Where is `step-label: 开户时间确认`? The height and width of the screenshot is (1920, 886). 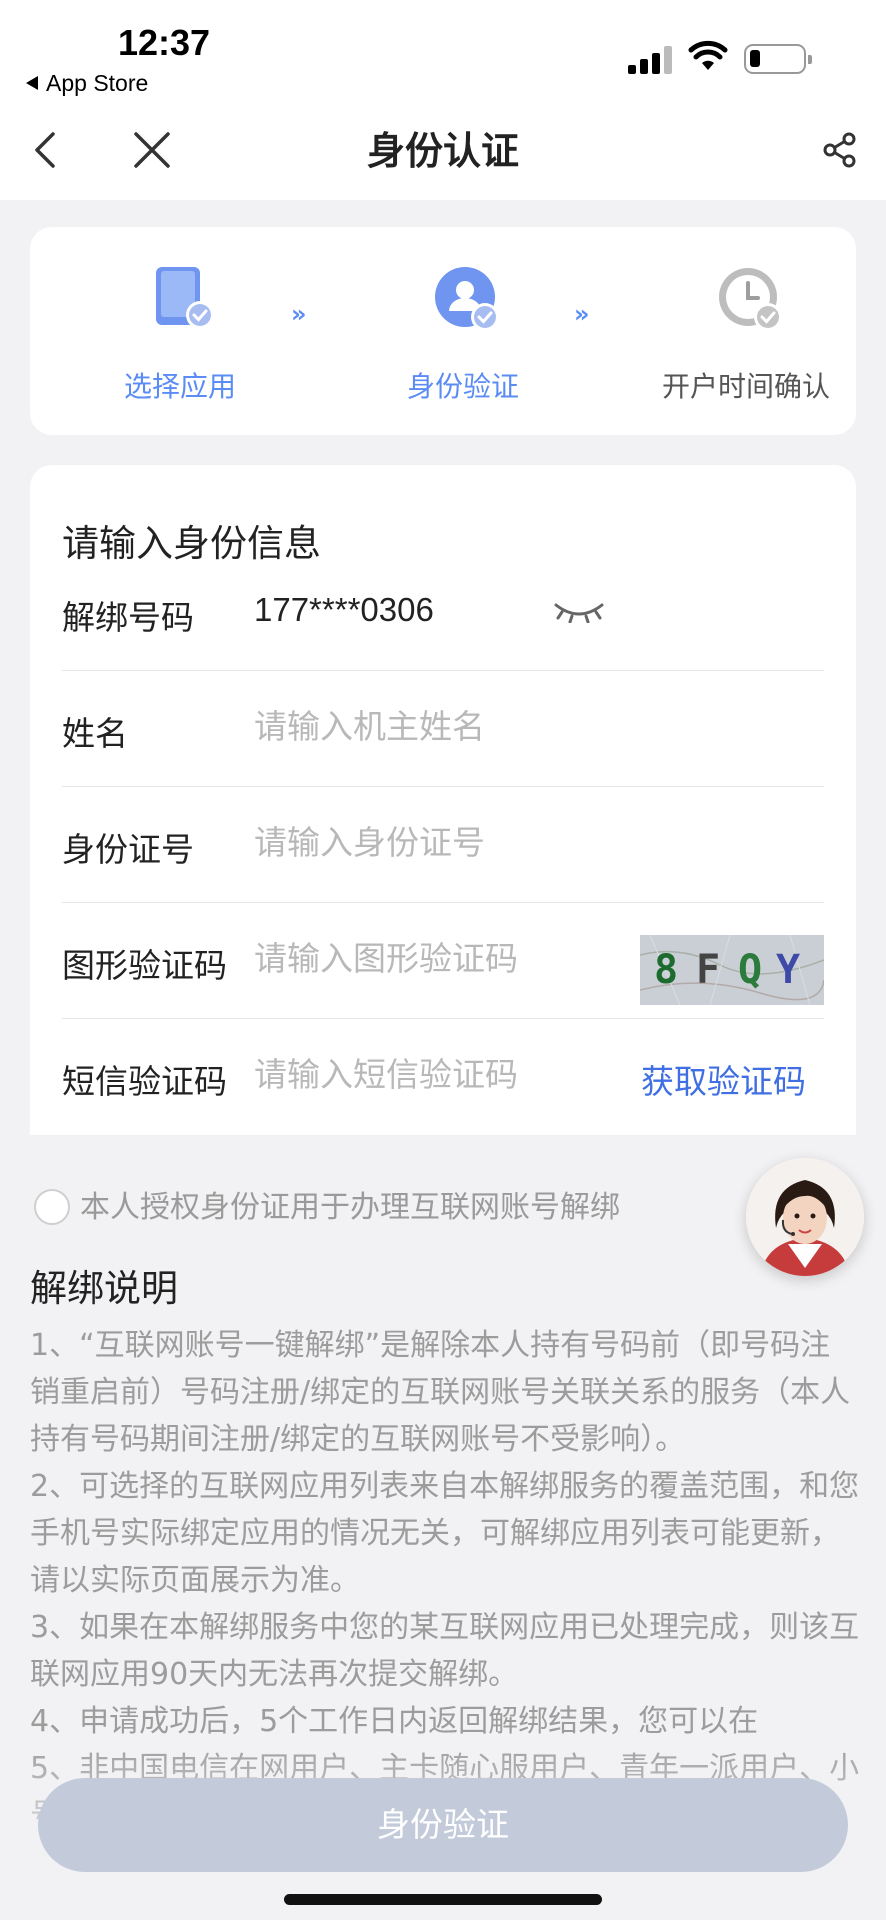 step-label: 开户时间确认 is located at coordinates (745, 386).